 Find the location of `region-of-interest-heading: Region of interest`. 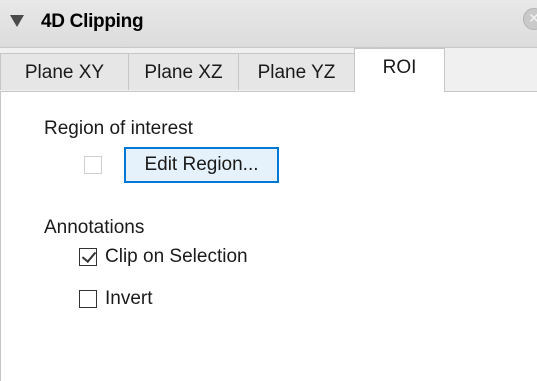

region-of-interest-heading: Region of interest is located at coordinates (118, 128).